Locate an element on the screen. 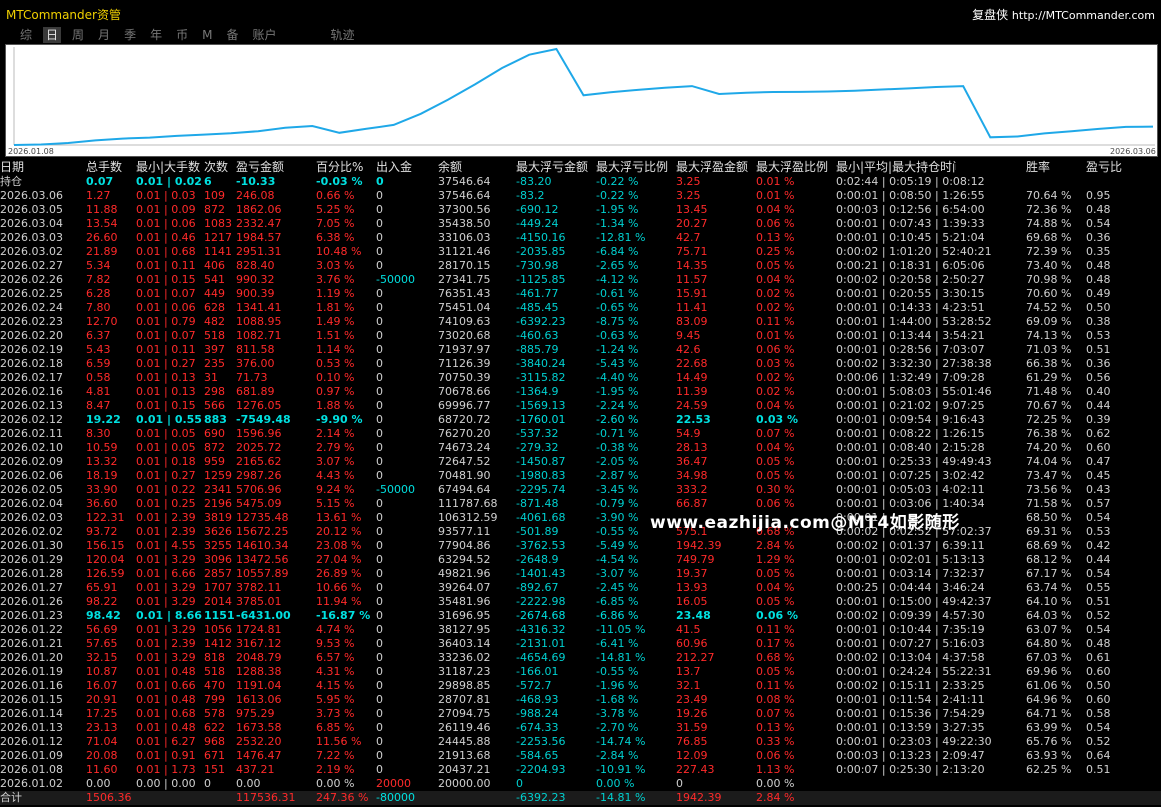  tab-4: 季 is located at coordinates (130, 35).